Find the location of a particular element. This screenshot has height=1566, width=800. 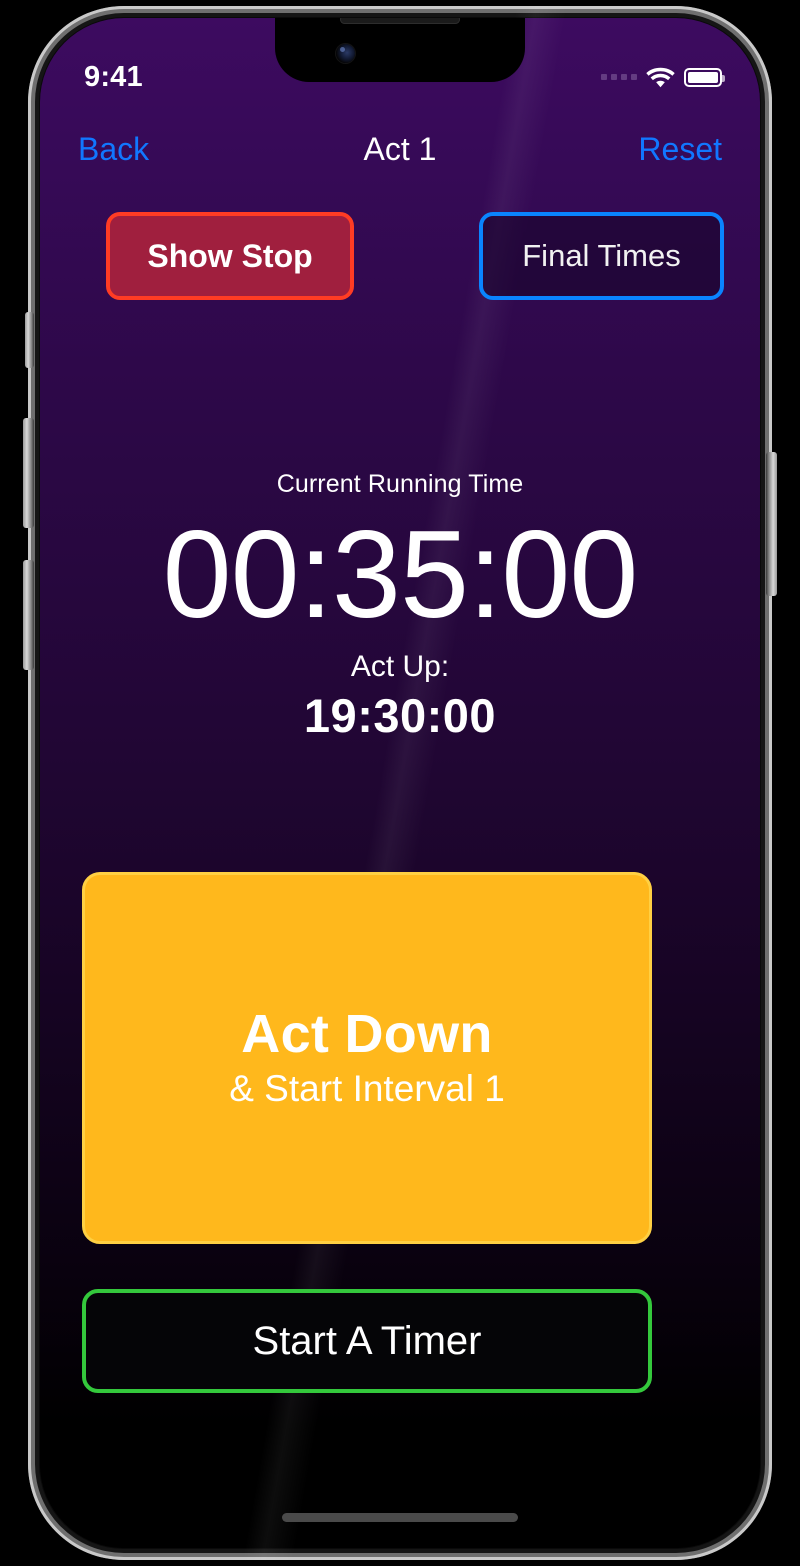

navigation-bar: Back Act 1 Reset is located at coordinates (400, 149).